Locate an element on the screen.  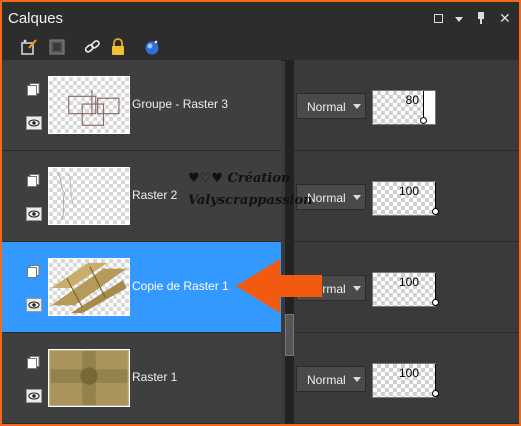
layer-name: Copie de Raster 1 is located at coordinates (180, 286).